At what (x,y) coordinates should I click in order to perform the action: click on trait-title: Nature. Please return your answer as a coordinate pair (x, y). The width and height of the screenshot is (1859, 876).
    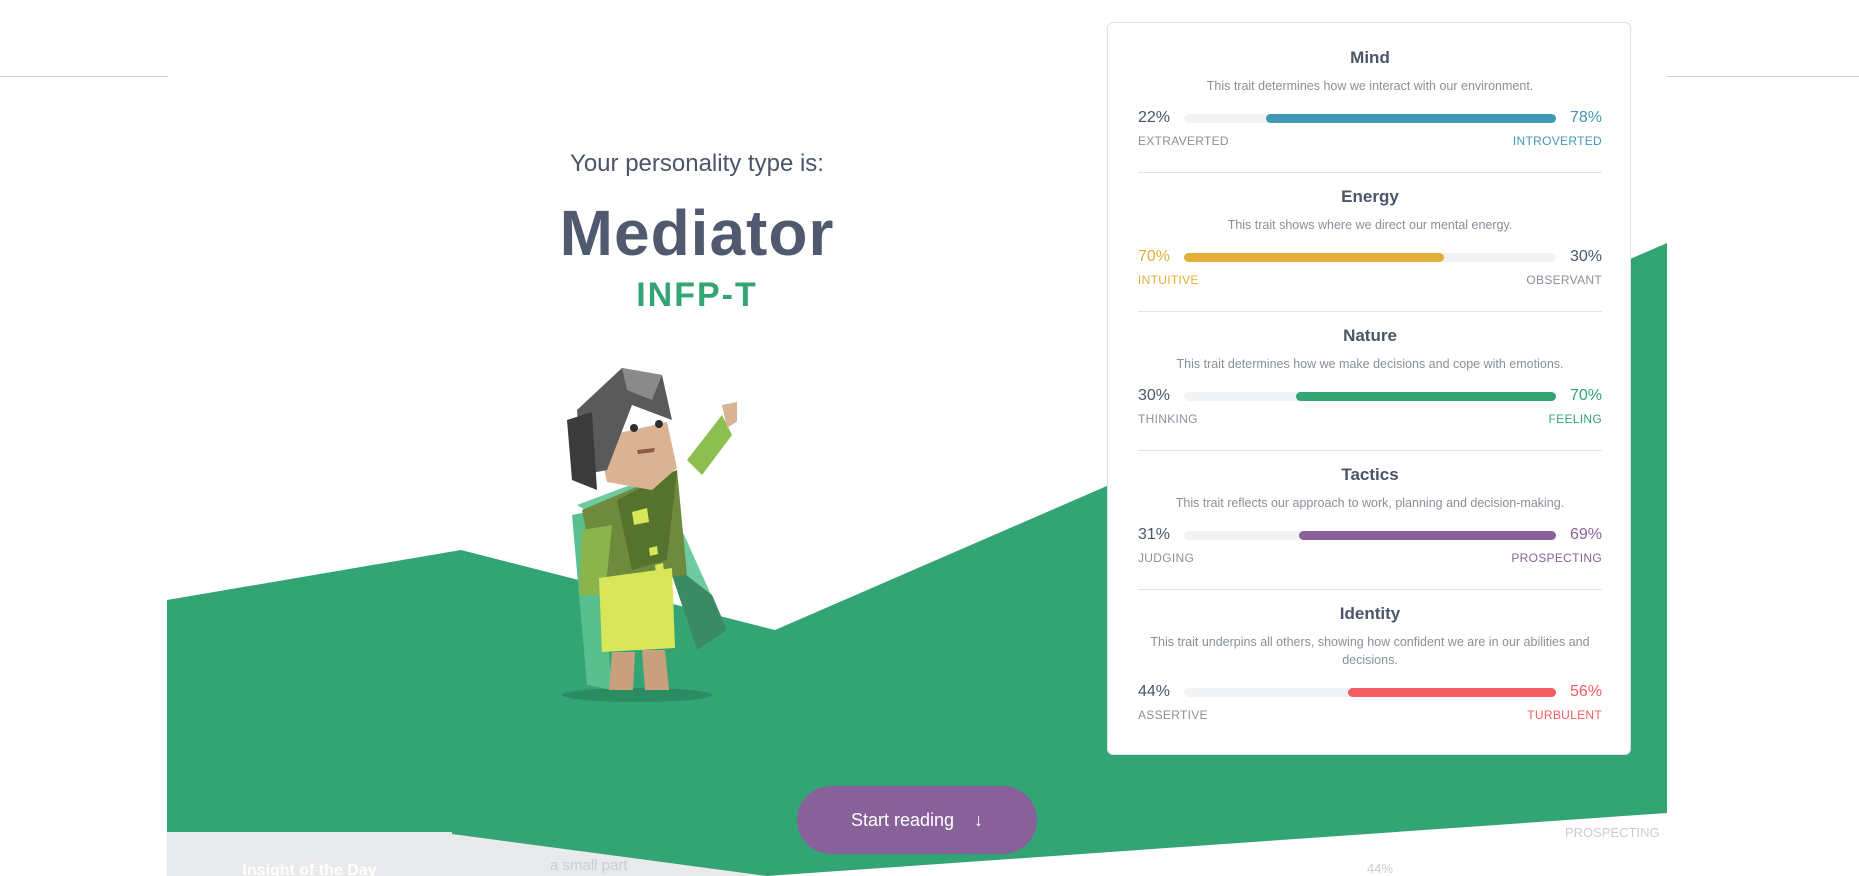
    Looking at the image, I should click on (1370, 335).